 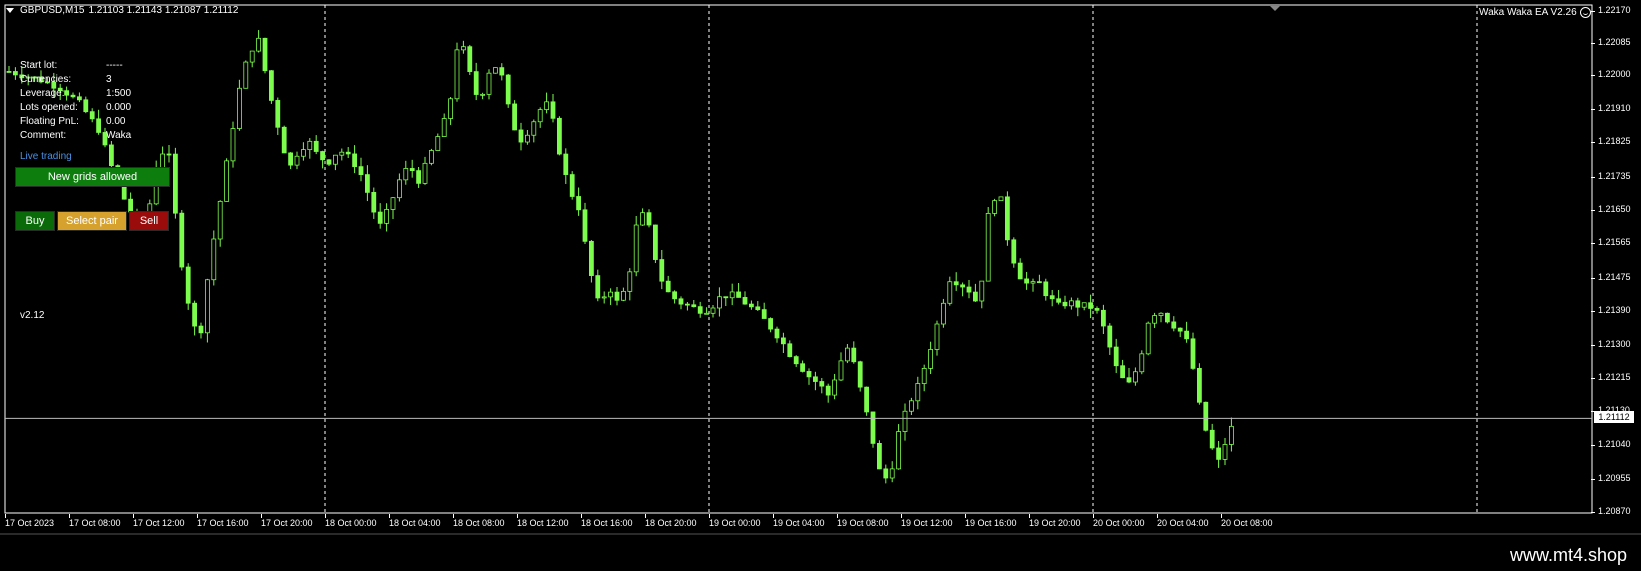 I want to click on y-tick-label: 1.21390, so click(x=1611, y=310).